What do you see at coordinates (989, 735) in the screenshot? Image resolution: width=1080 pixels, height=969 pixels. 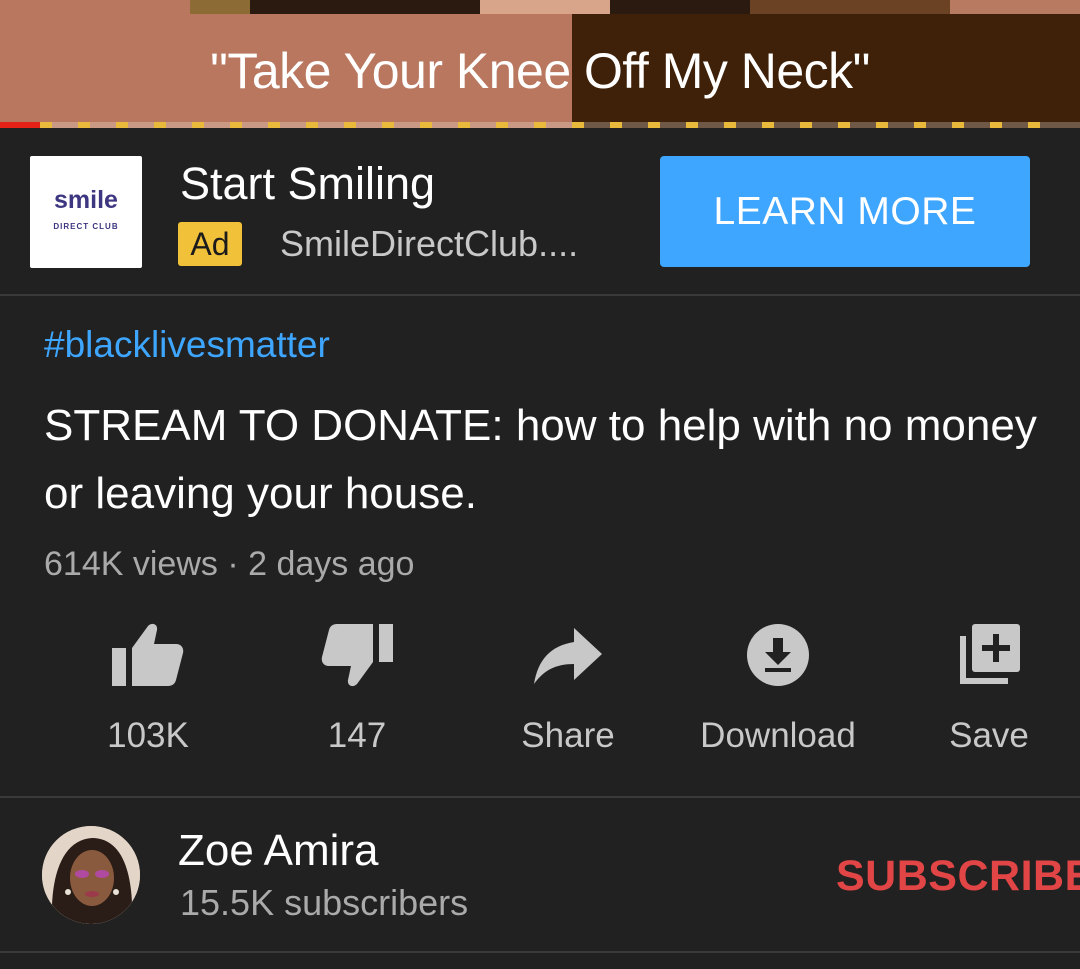 I see `save-label: Save` at bounding box center [989, 735].